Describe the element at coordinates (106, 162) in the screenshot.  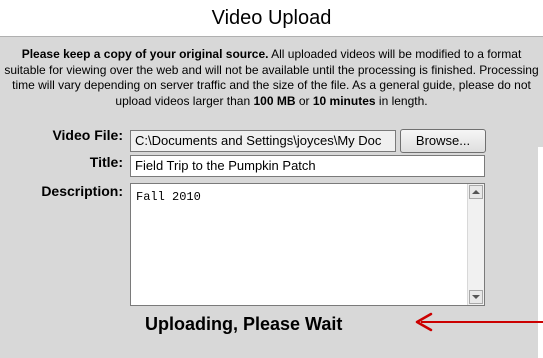
I see `title-label: Title:` at that location.